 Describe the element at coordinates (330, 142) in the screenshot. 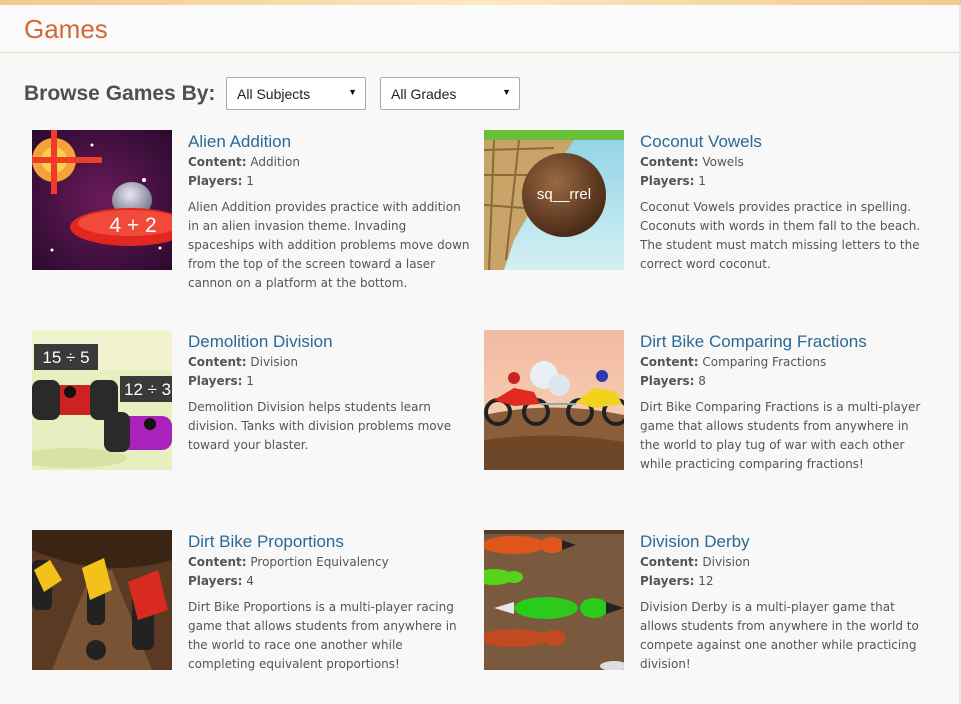

I see `game-title-link: Alien Addition` at that location.